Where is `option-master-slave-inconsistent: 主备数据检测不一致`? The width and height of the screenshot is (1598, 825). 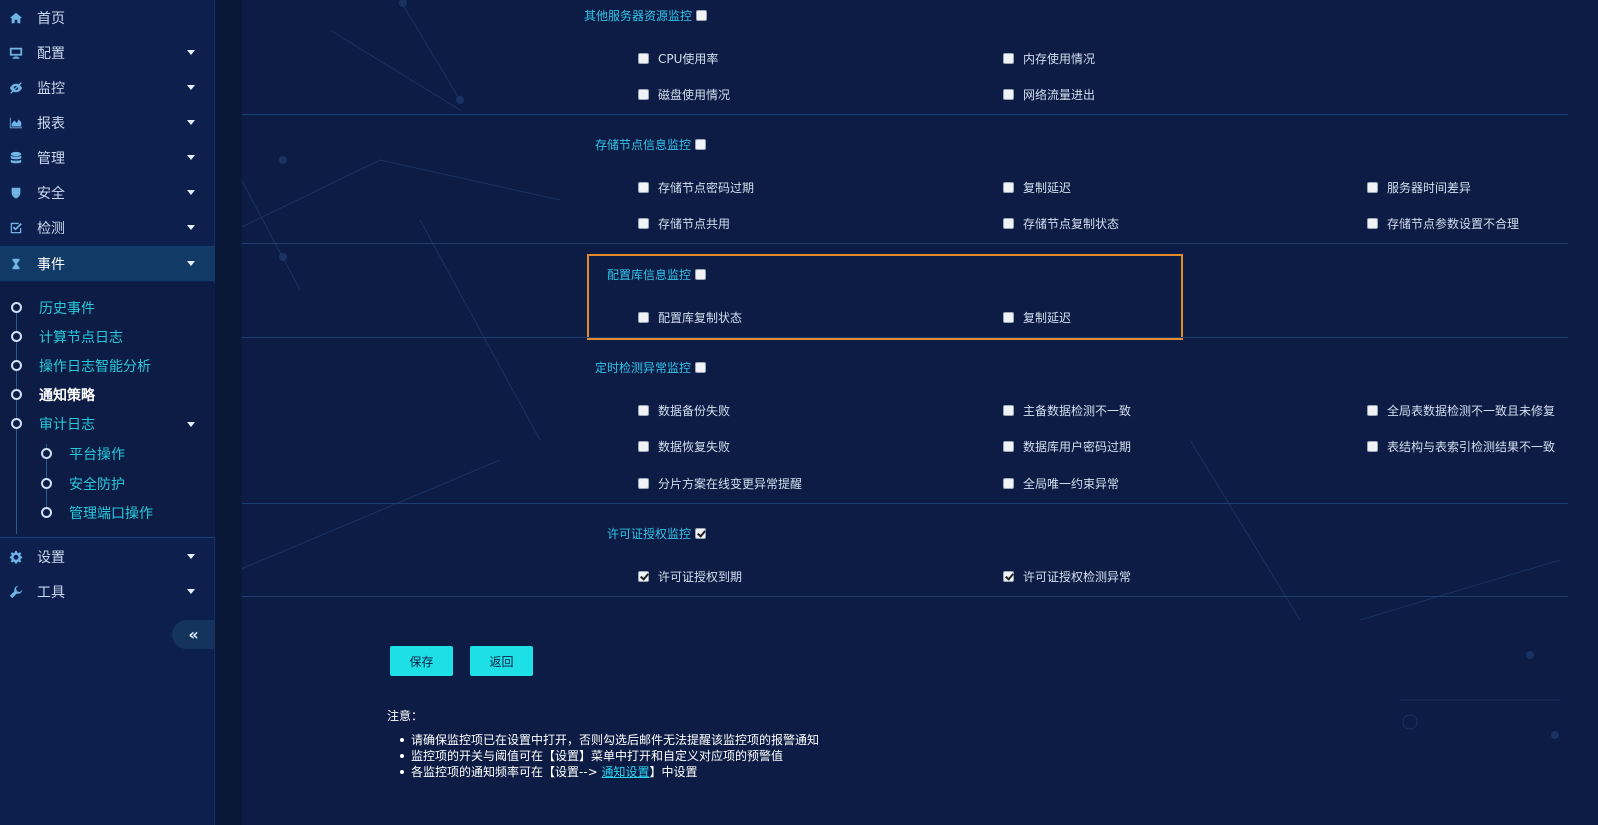 option-master-slave-inconsistent: 主备数据检测不一致 is located at coordinates (1067, 410).